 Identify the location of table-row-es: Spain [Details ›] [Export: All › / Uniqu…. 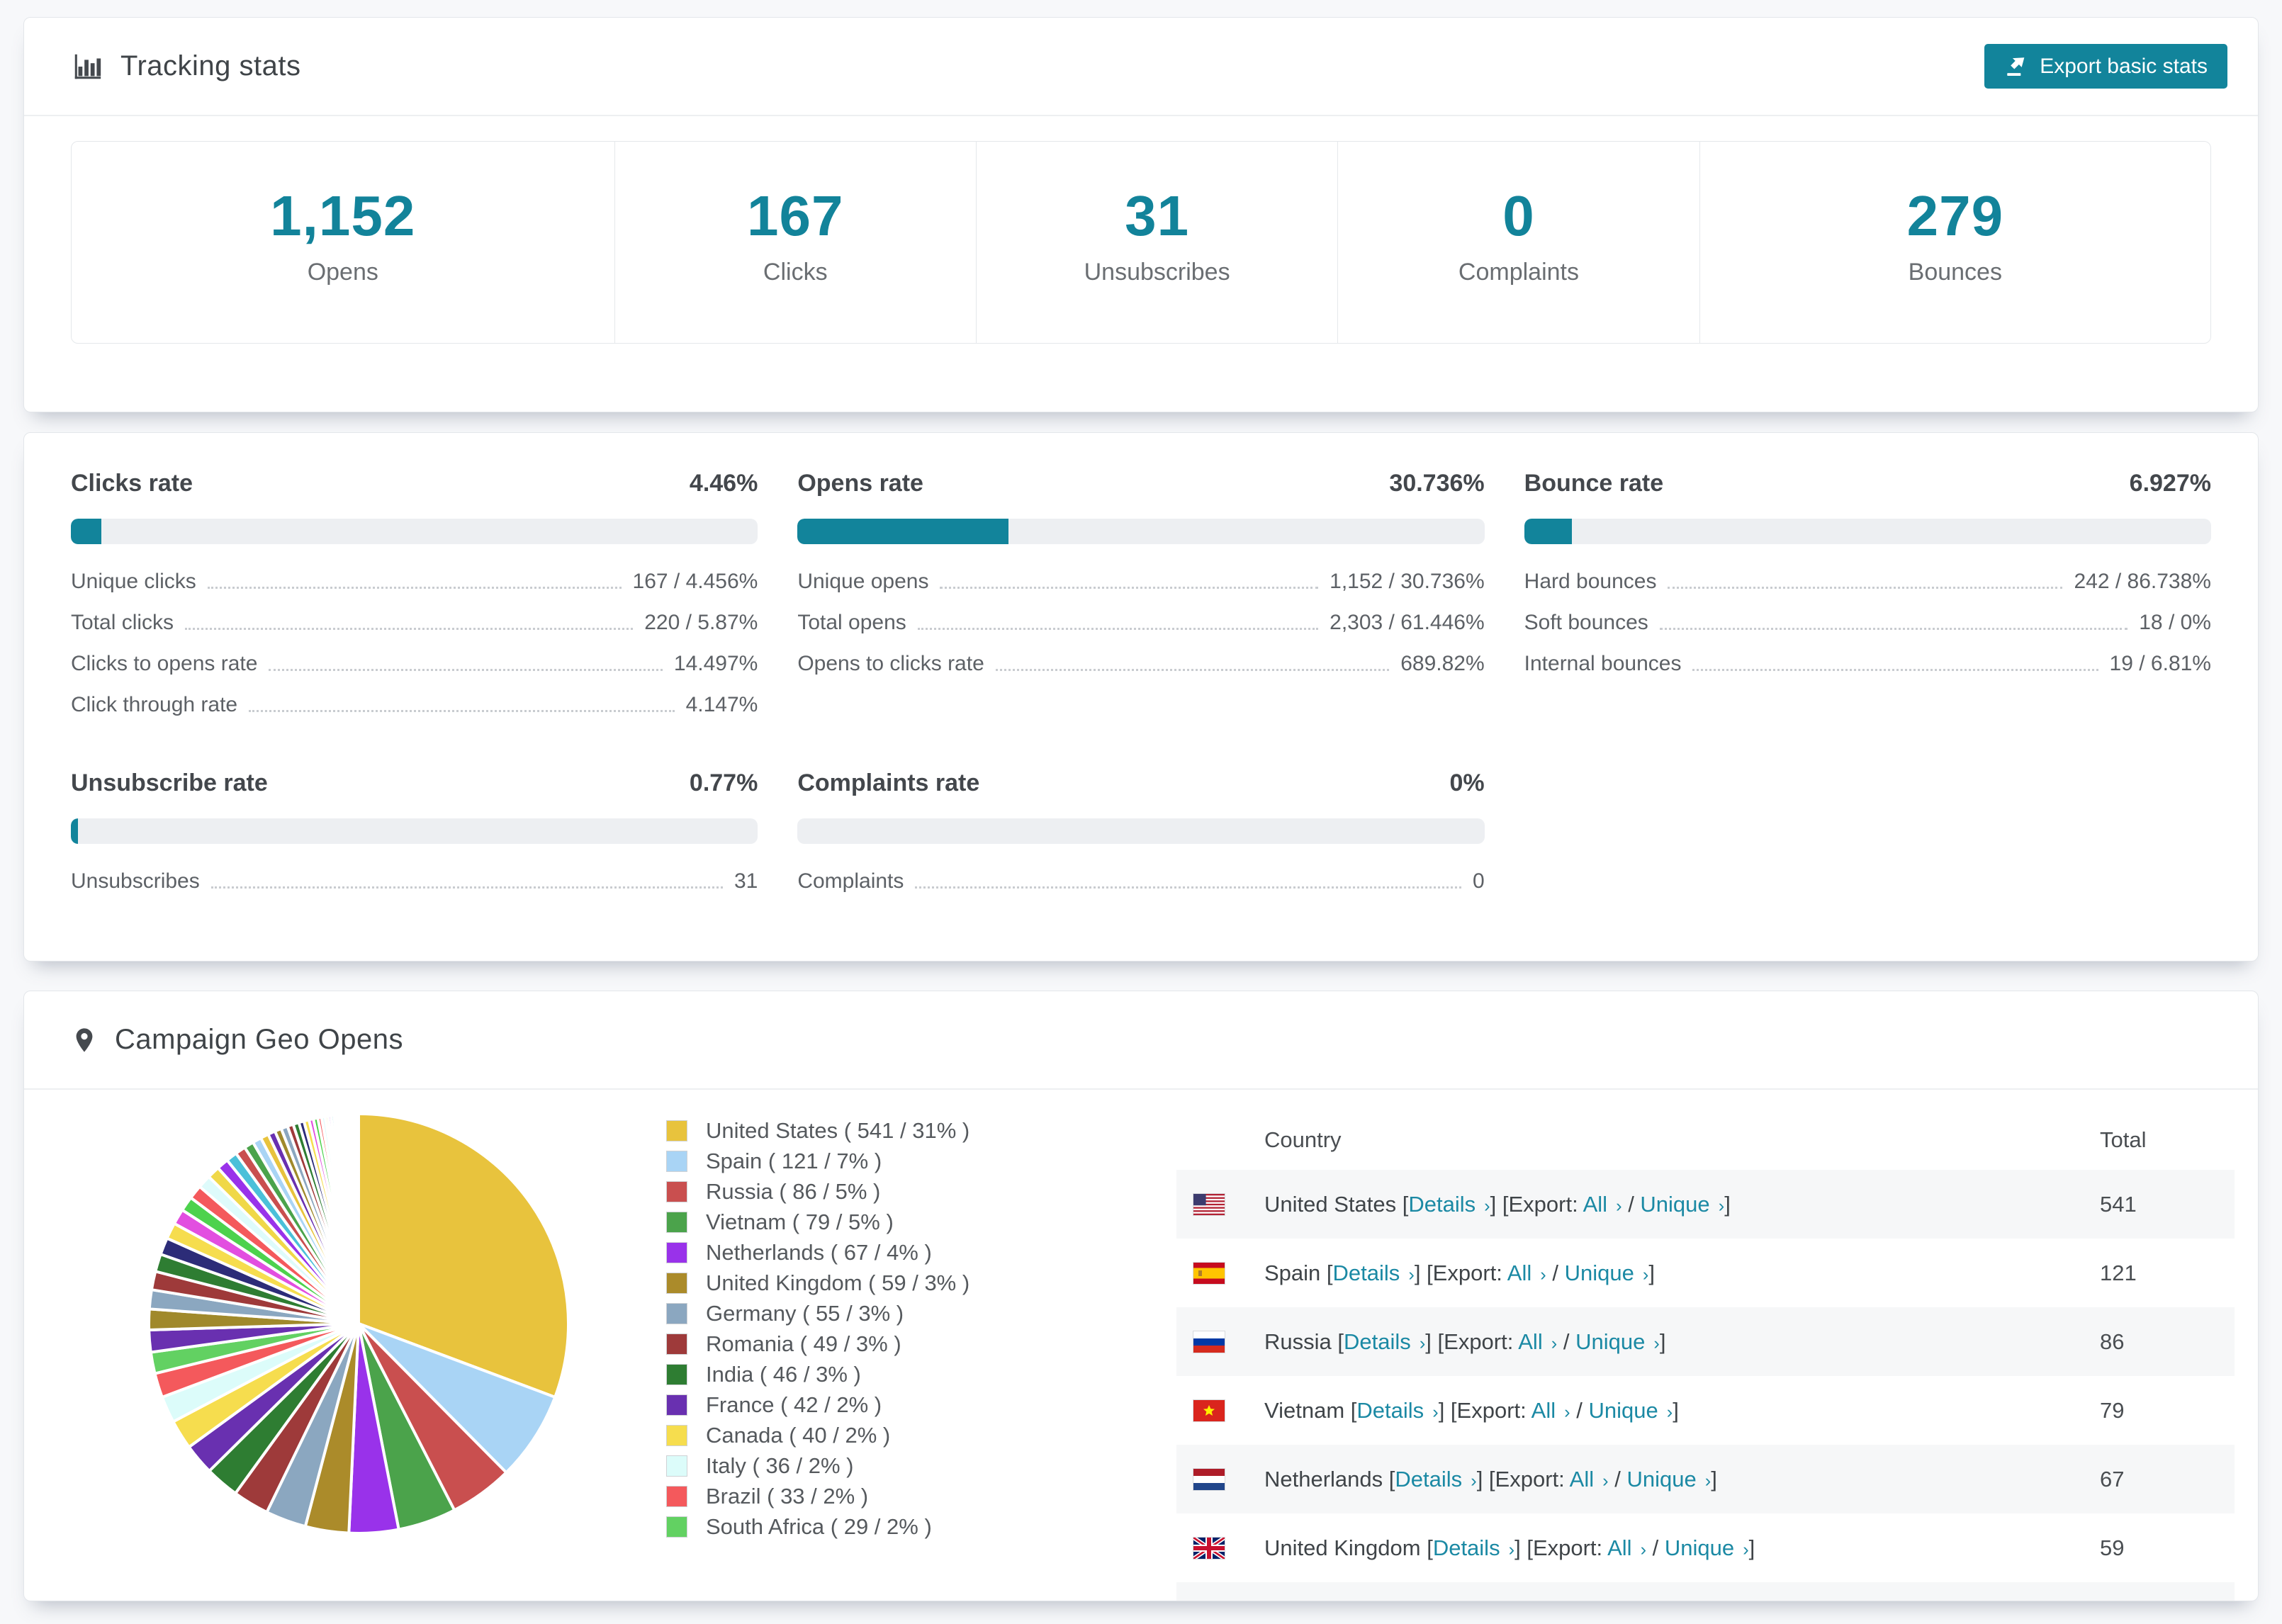
(1706, 1273).